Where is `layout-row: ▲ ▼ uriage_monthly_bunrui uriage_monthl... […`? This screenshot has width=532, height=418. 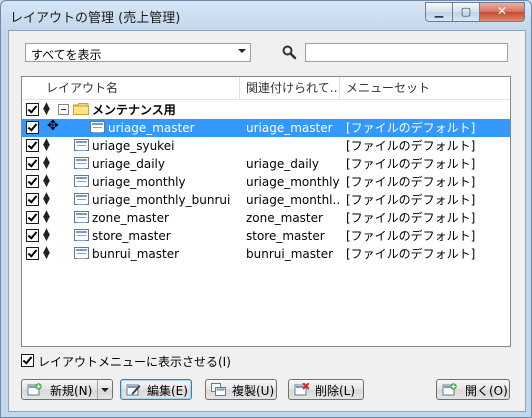 layout-row: ▲ ▼ uriage_monthly_bunrui uriage_monthl... [… is located at coordinates (266, 200).